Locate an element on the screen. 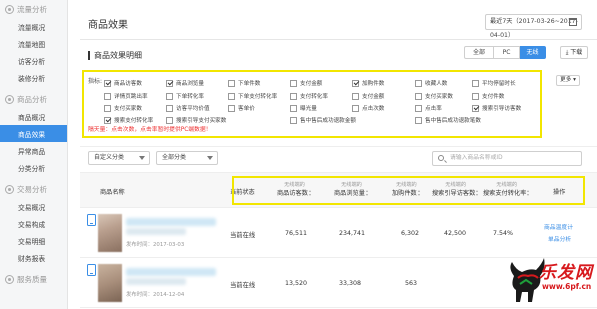 This screenshot has width=597, height=309. watermark-url: www.6pf.cn is located at coordinates (567, 286).